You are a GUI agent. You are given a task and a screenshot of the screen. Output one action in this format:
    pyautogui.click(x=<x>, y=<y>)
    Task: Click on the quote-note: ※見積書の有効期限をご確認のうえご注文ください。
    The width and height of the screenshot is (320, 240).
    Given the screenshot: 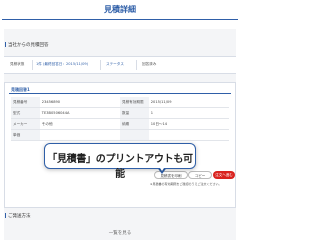 What is the action you would take?
    pyautogui.click(x=186, y=184)
    